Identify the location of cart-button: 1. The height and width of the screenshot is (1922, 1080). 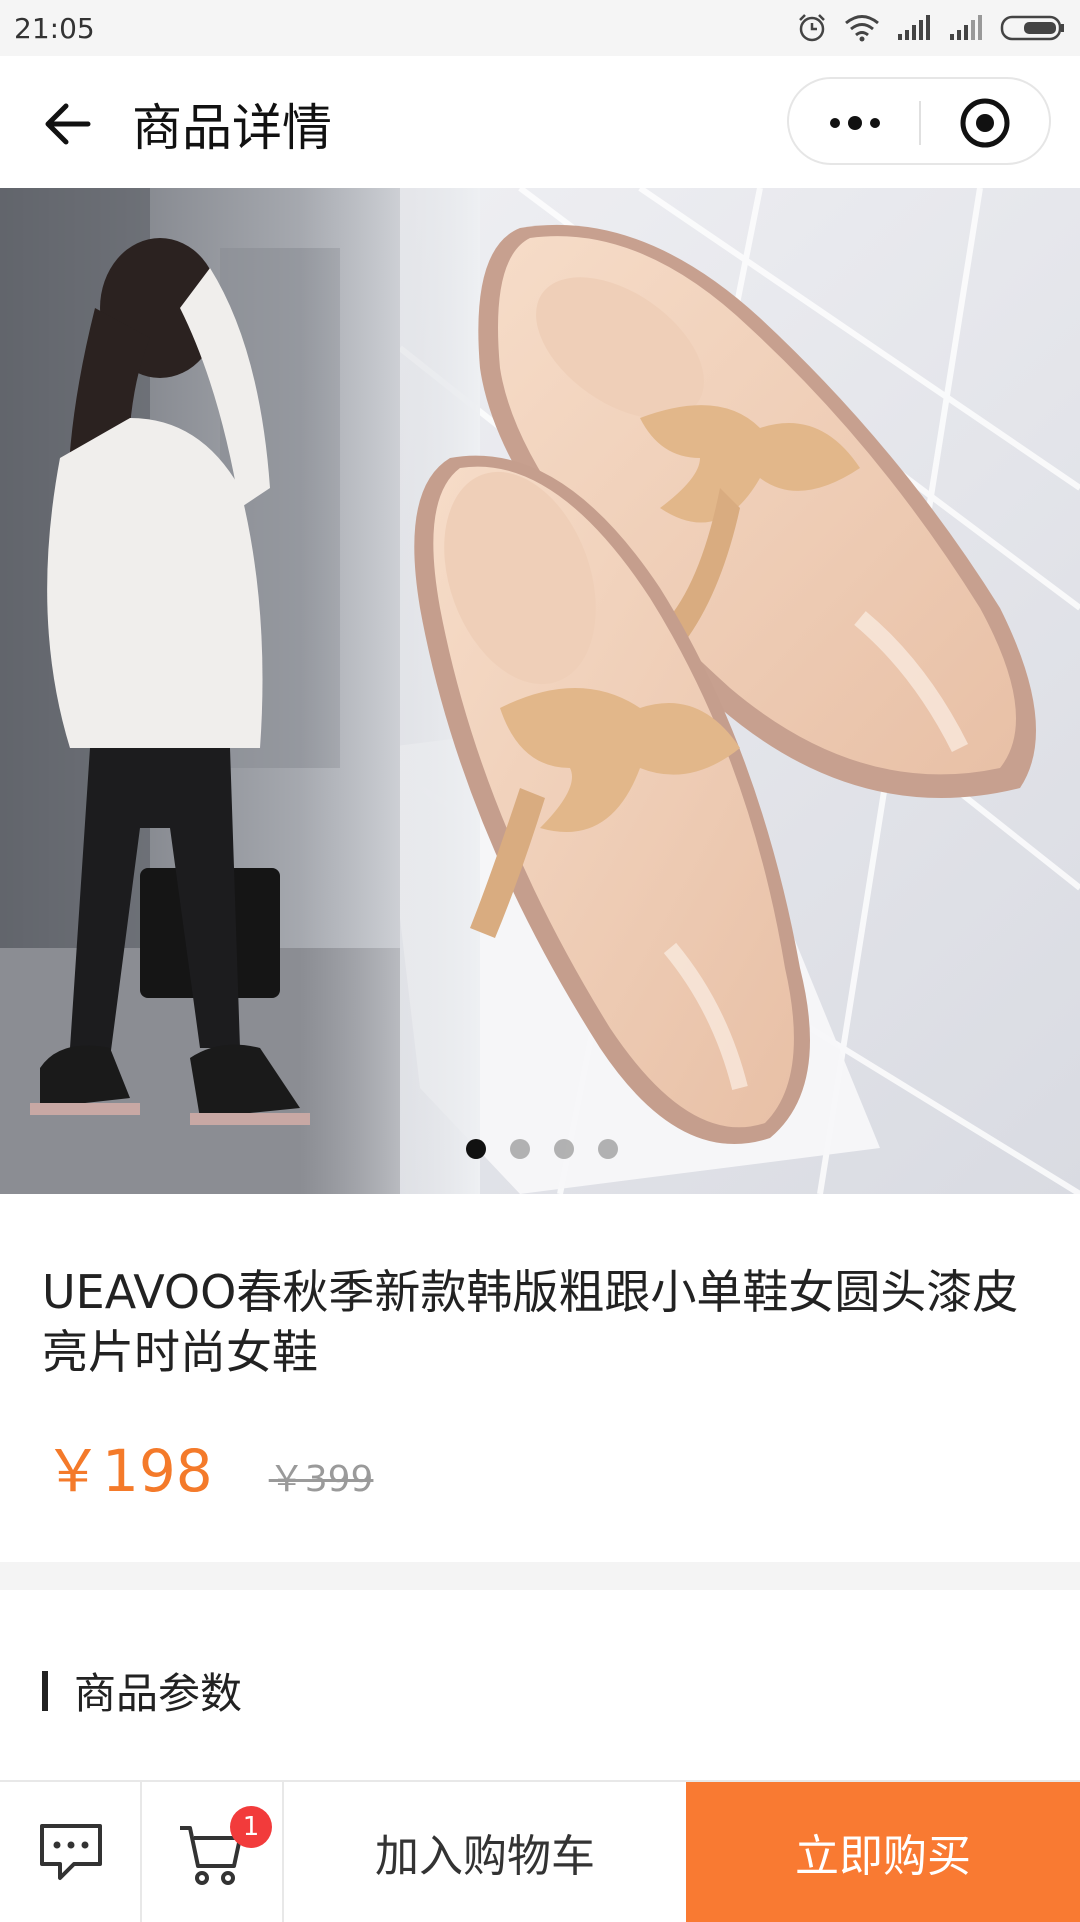
(213, 1852).